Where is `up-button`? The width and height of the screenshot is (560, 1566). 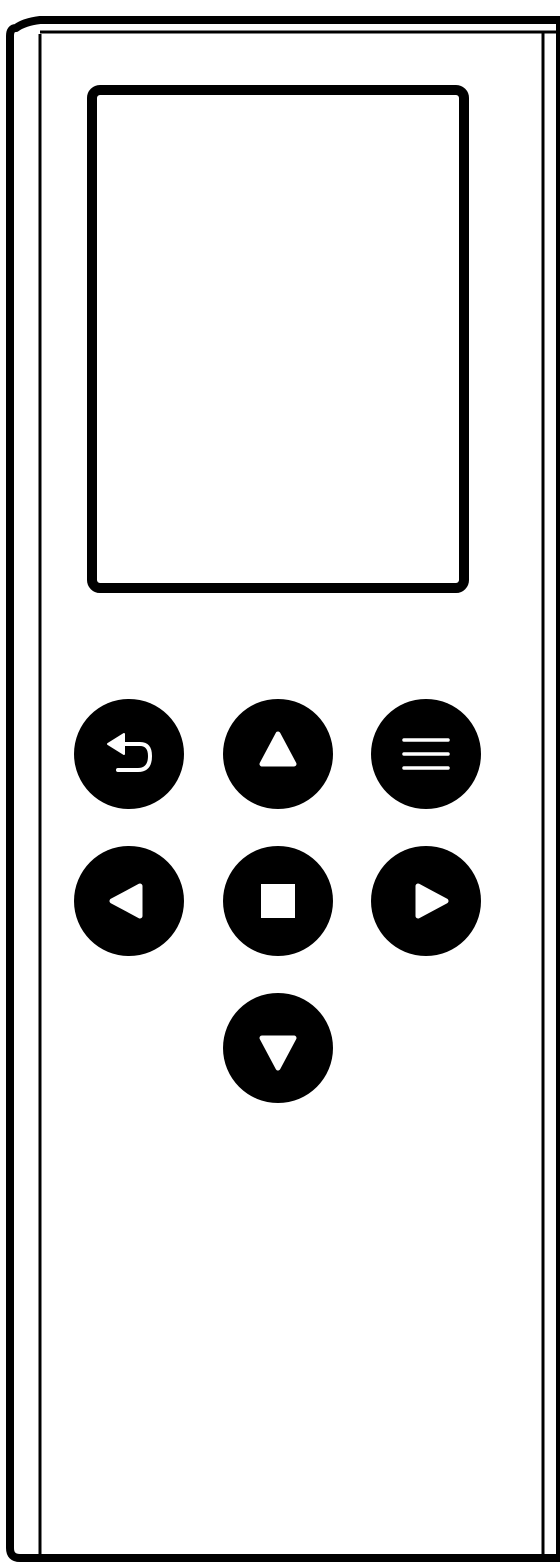
up-button is located at coordinates (278, 754).